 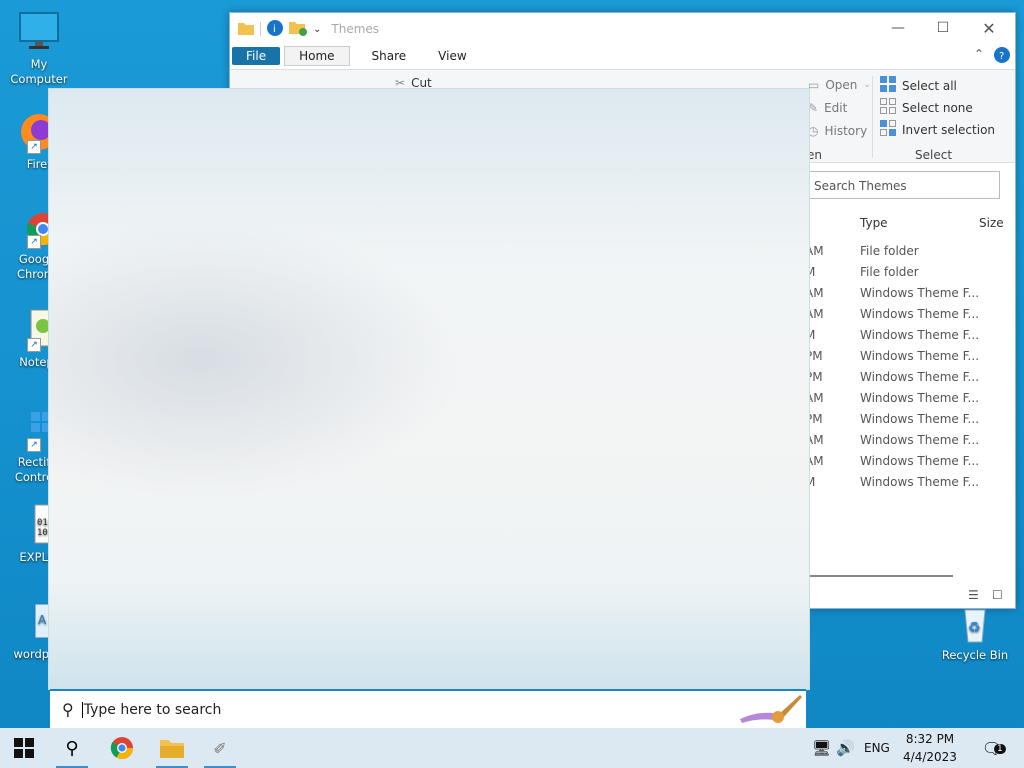 What do you see at coordinates (30, 330) in the screenshot?
I see `notepad-icon: ↗` at bounding box center [30, 330].